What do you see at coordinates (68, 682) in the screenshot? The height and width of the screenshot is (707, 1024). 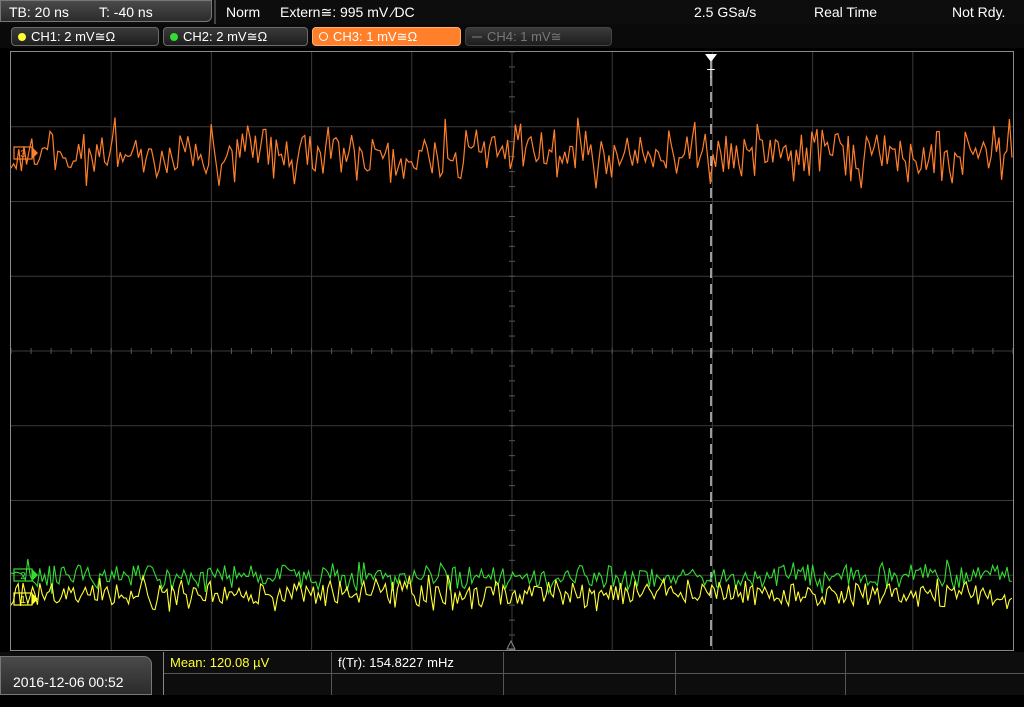 I see `date-time-text: 2016-12-06 00:52` at bounding box center [68, 682].